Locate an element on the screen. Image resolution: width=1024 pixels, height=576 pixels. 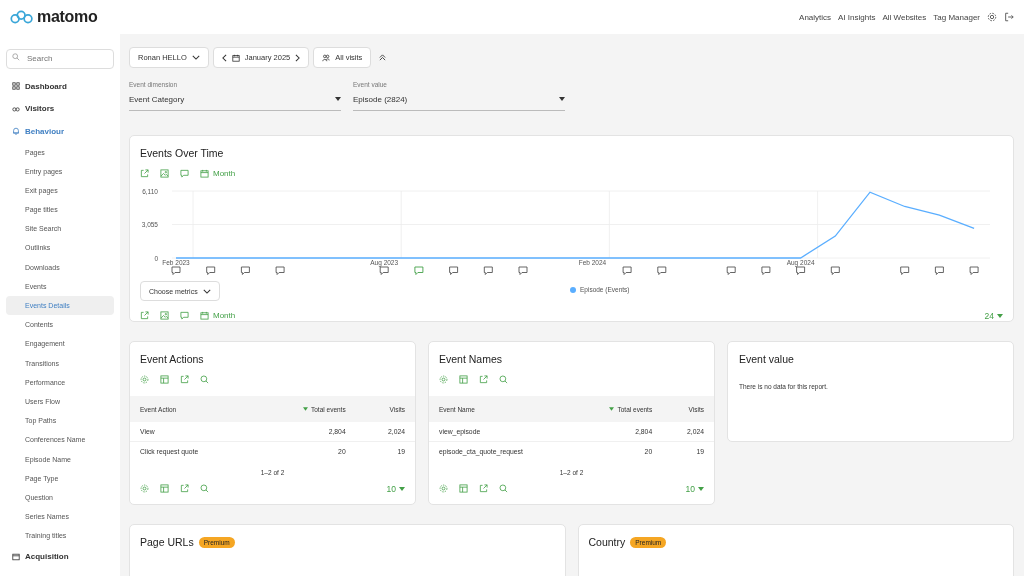
card-title: Country is located at coordinates (607, 542).